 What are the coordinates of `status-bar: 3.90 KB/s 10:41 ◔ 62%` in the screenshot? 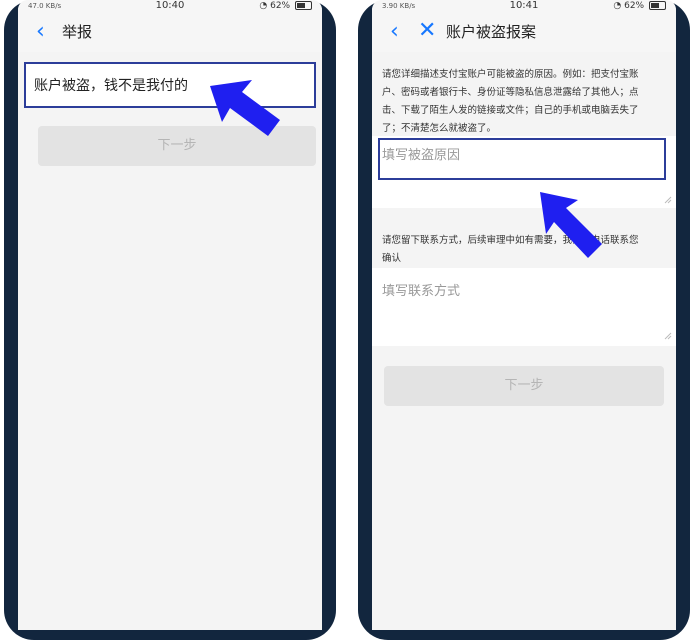 It's located at (524, 6).